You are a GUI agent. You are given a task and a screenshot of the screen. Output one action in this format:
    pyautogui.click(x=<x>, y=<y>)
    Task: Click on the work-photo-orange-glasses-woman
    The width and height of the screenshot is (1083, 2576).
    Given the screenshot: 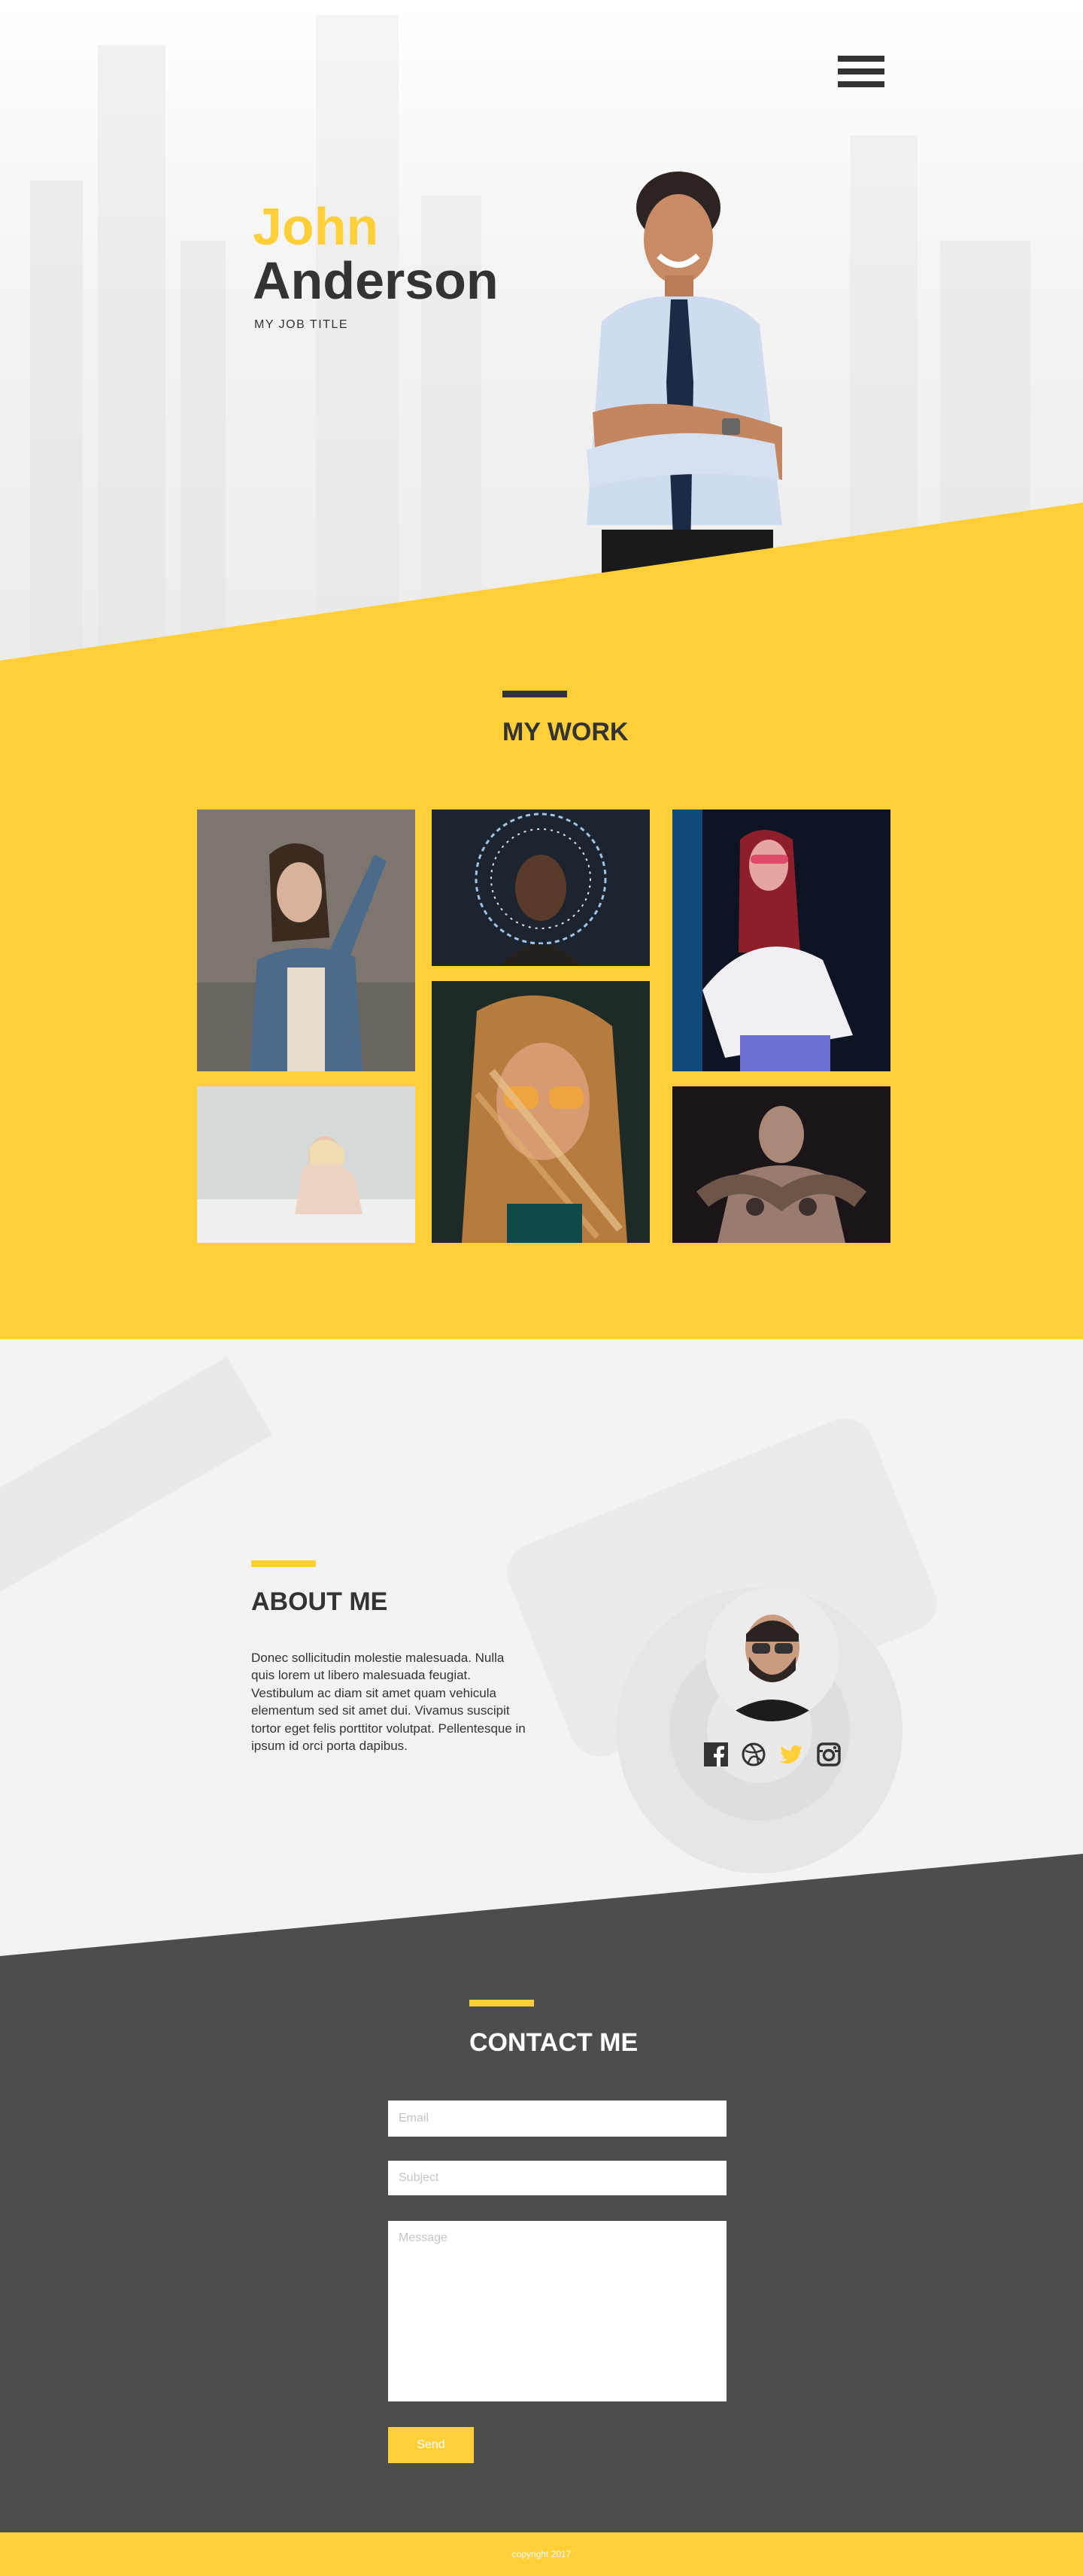 What is the action you would take?
    pyautogui.click(x=541, y=1112)
    